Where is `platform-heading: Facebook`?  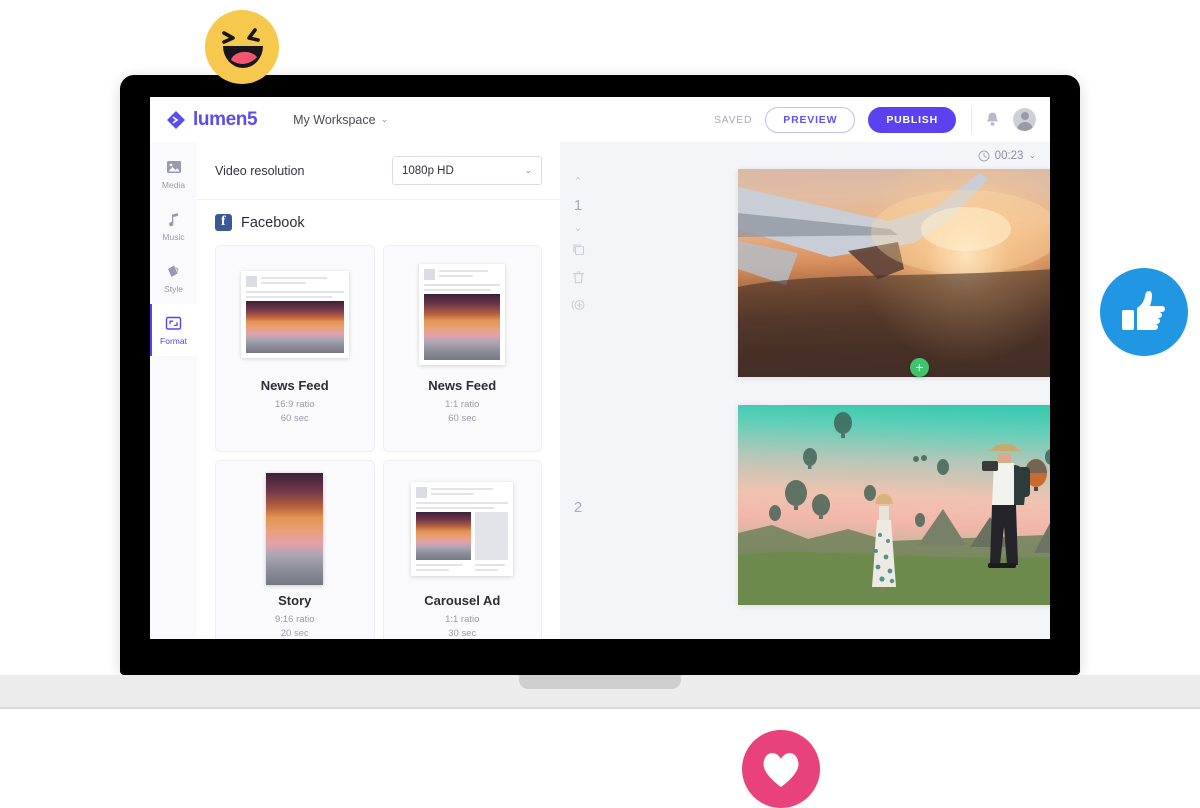
platform-heading: Facebook is located at coordinates (378, 220).